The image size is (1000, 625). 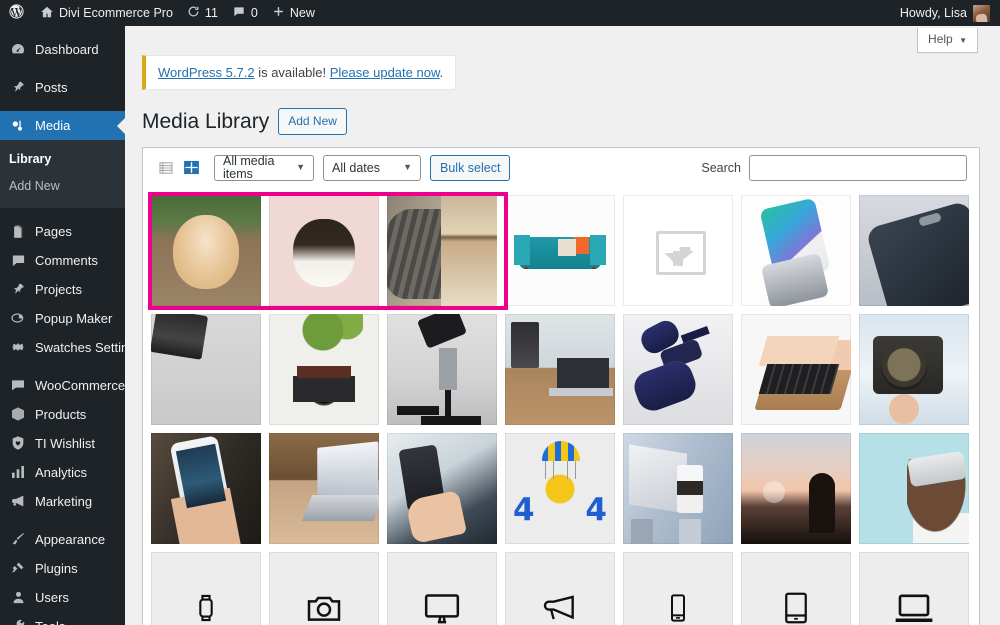 What do you see at coordinates (442, 370) in the screenshot?
I see `studio-microphone-photo` at bounding box center [442, 370].